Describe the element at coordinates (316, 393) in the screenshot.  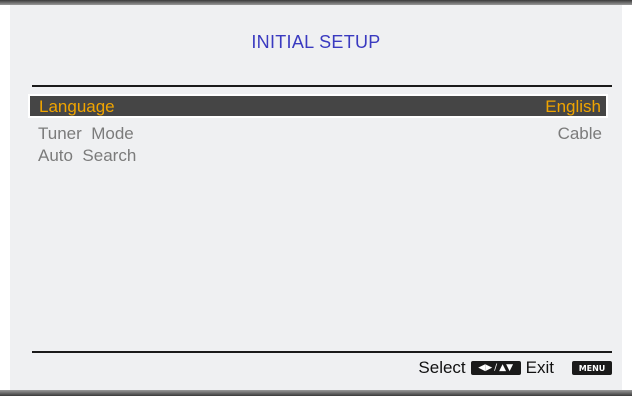
I see `bottom-bezel` at that location.